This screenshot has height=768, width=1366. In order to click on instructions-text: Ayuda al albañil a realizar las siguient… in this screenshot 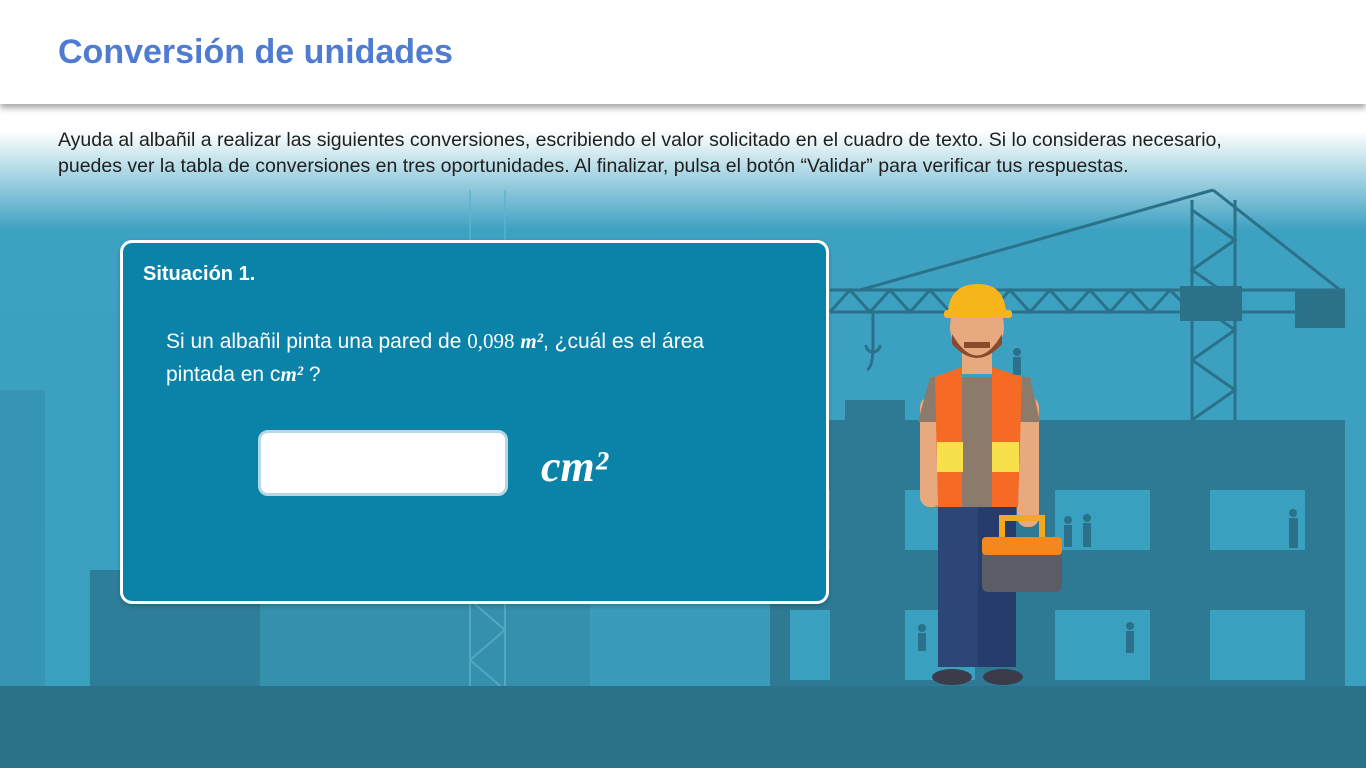, I will do `click(640, 153)`.